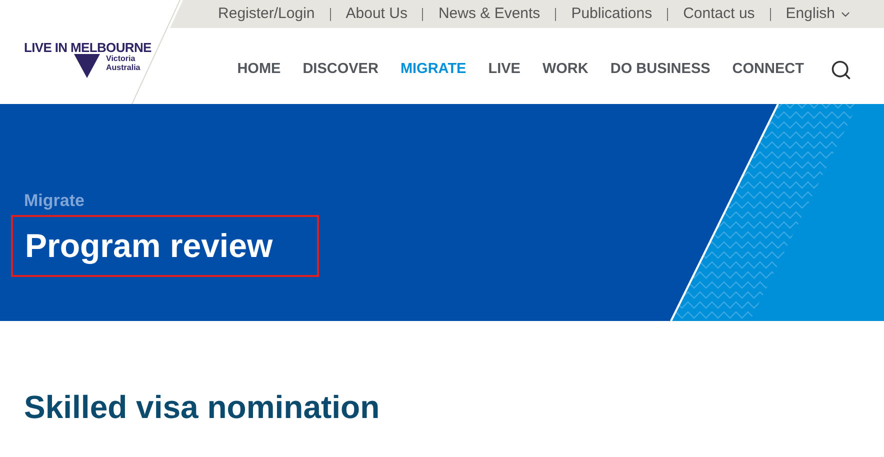 The image size is (884, 457). What do you see at coordinates (149, 246) in the screenshot?
I see `page-title: Program review` at bounding box center [149, 246].